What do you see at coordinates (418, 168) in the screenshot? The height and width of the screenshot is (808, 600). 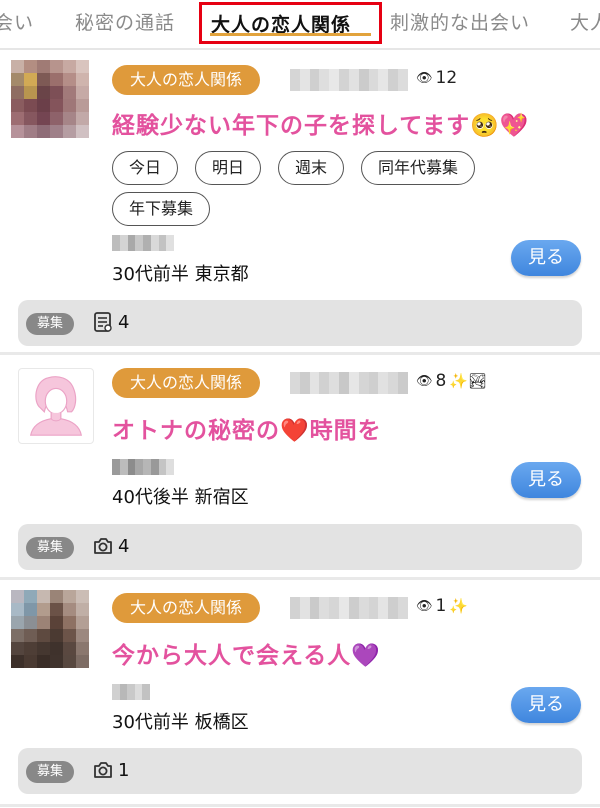 I see `tag-same-age: 同年代募集` at bounding box center [418, 168].